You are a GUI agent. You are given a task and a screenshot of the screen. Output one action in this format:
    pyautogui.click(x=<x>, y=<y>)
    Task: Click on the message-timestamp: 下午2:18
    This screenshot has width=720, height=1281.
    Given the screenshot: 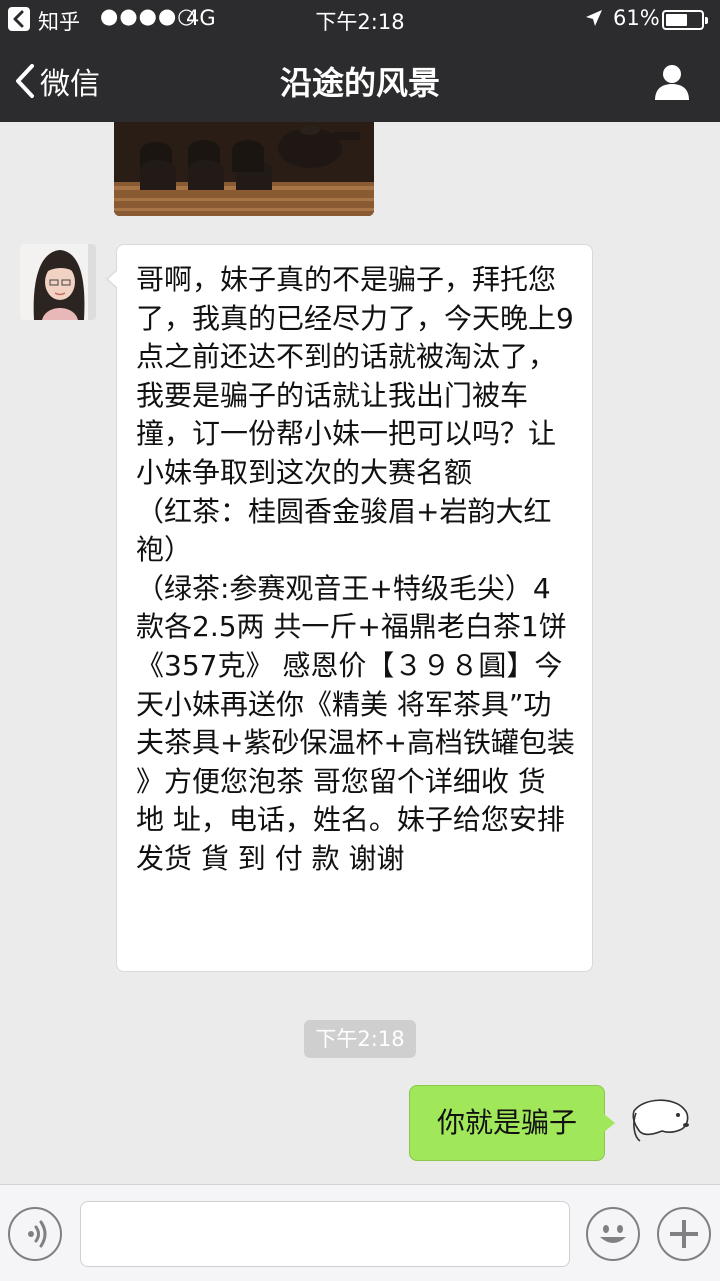 What is the action you would take?
    pyautogui.click(x=360, y=1039)
    